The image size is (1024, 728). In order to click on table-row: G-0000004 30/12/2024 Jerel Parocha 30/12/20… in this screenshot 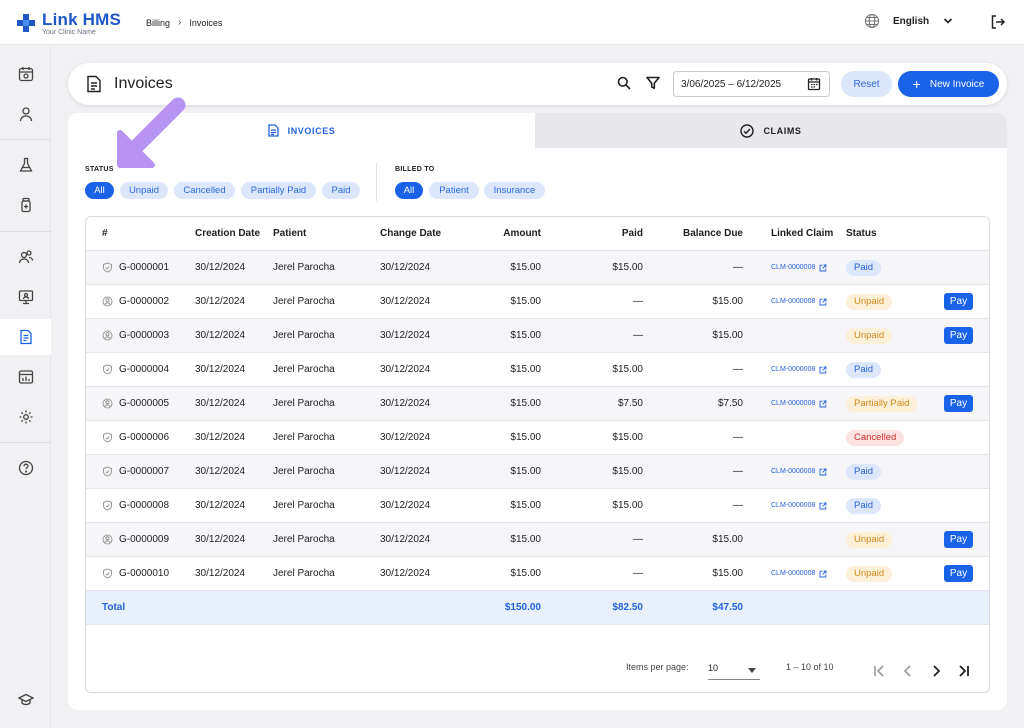, I will do `click(537, 370)`.